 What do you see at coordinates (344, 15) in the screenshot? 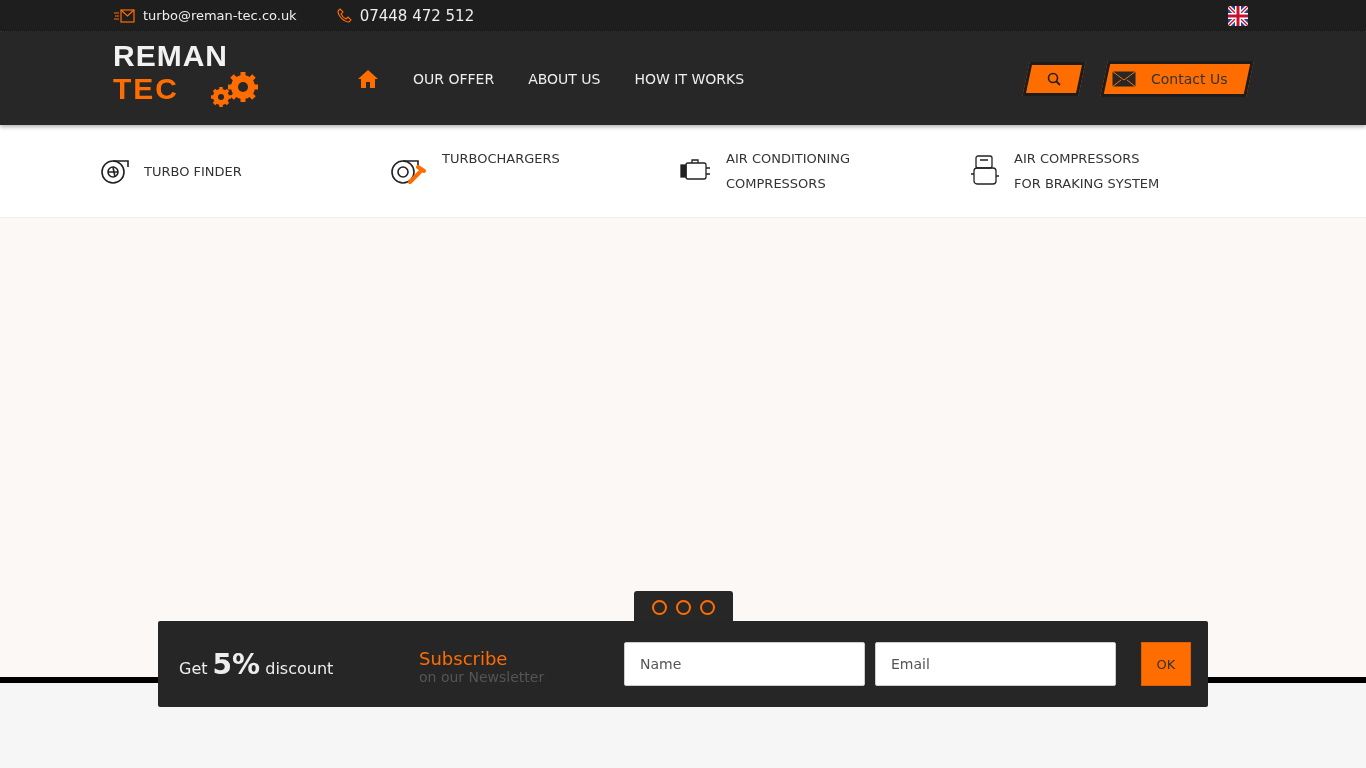
I see `phone-icon` at bounding box center [344, 15].